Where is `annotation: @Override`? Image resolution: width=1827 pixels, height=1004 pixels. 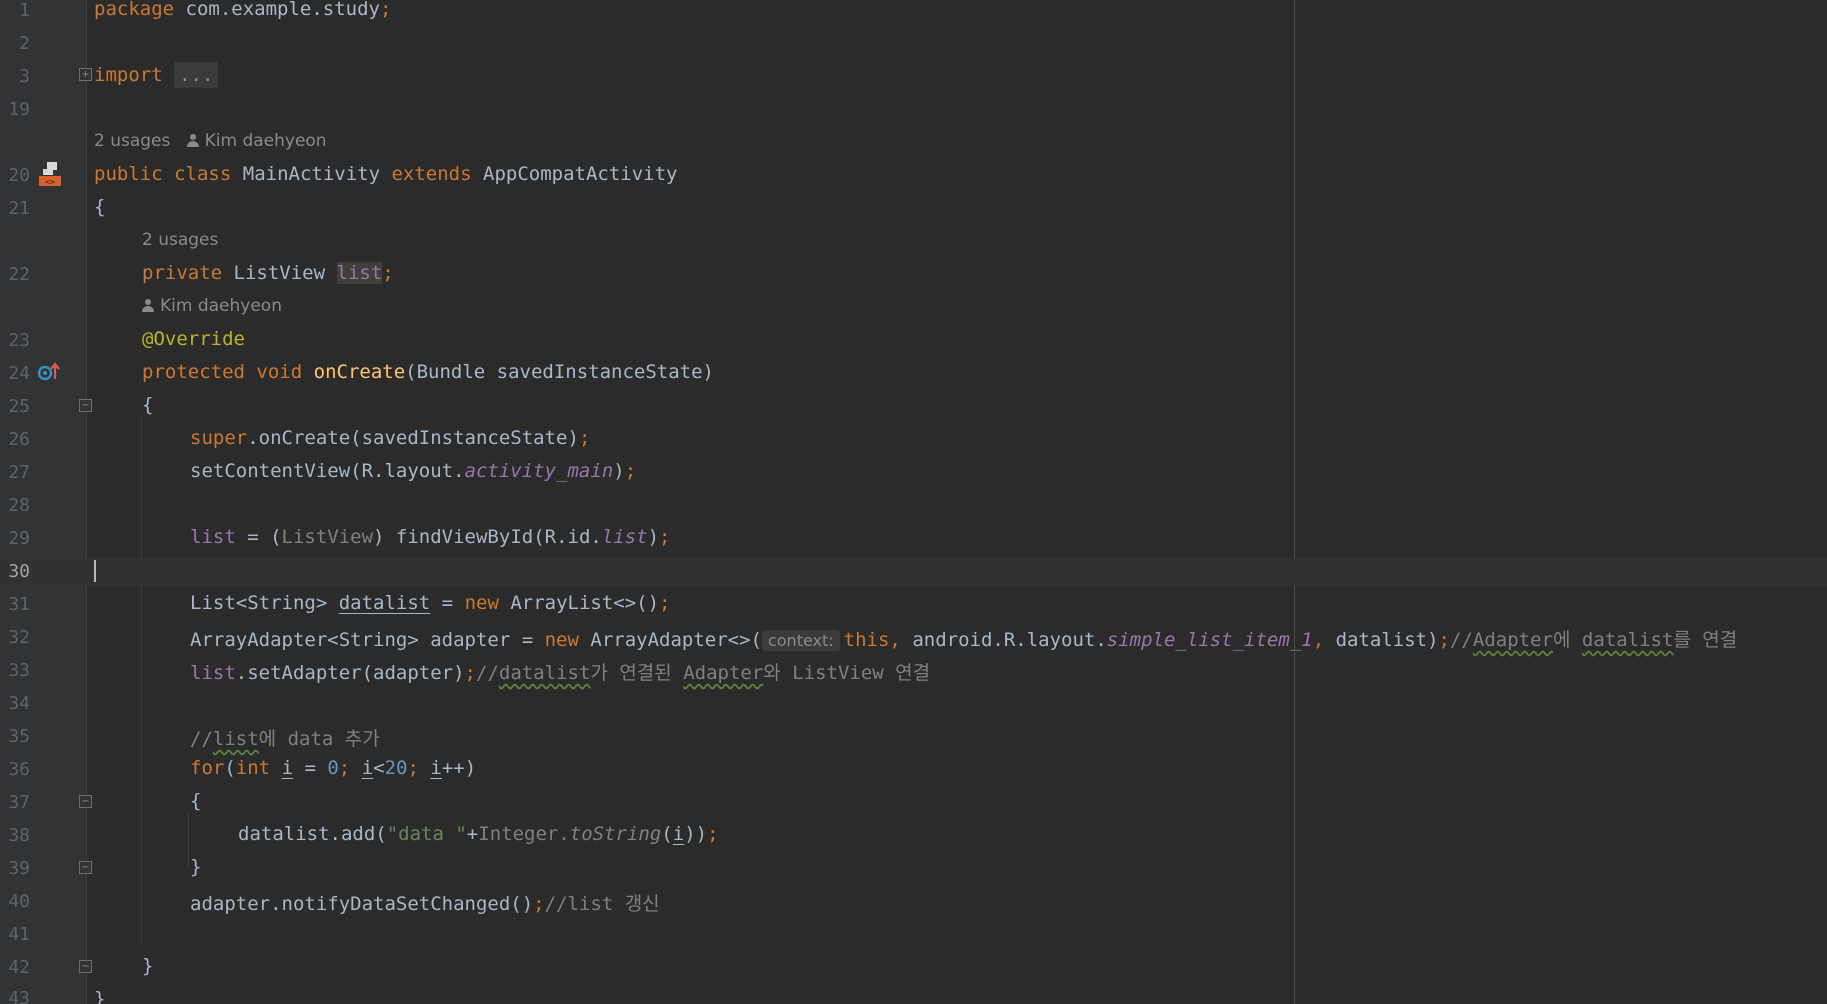 annotation: @Override is located at coordinates (193, 339).